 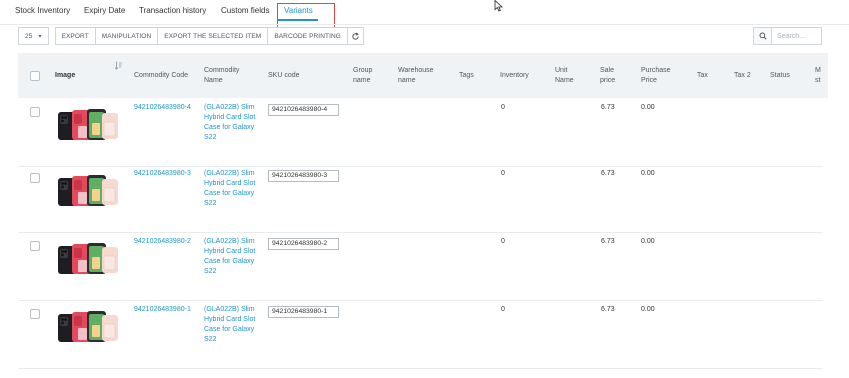 I want to click on sku-code-field: 9421026483980-4, so click(x=303, y=110).